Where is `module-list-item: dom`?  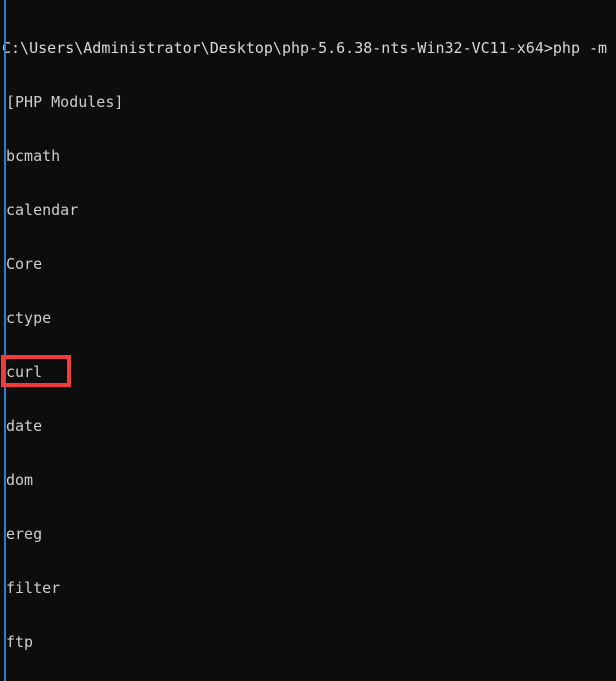 module-list-item: dom is located at coordinates (20, 480).